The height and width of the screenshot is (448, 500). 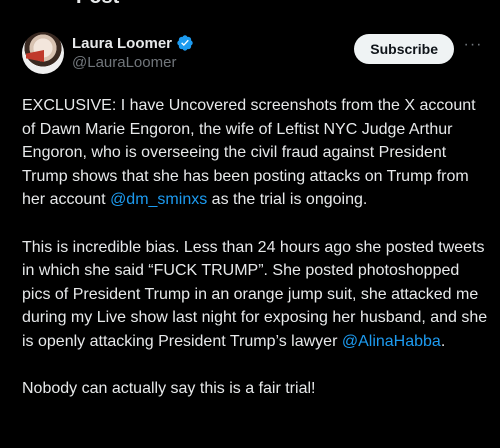 I want to click on verified-badge-icon, so click(x=185, y=43).